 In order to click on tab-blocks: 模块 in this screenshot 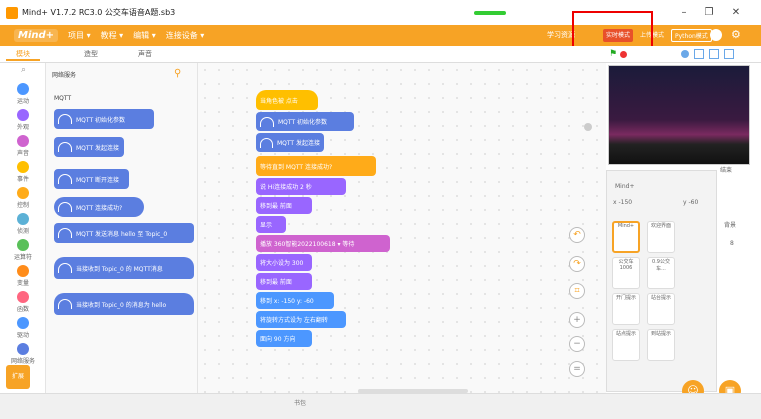, I will do `click(23, 54)`.